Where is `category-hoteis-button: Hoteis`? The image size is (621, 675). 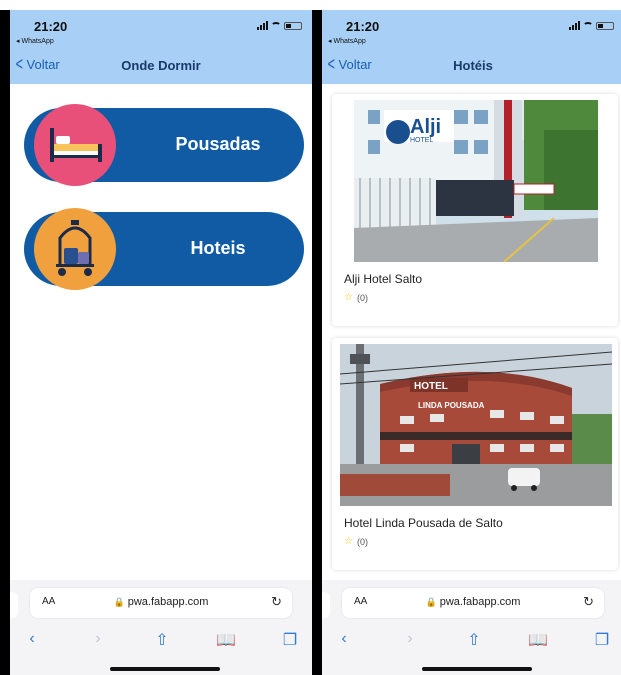 category-hoteis-button: Hoteis is located at coordinates (164, 249).